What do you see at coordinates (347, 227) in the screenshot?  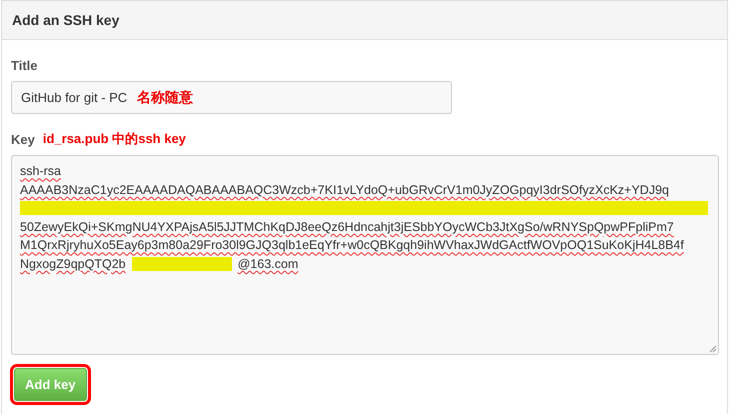 I see `key-text: 50ZewyEkQi+SKmgNU4YXPAjsA5l5JJTMChKqDJ8eeQz6Hdncahjt3jESbbYOycWCb3JtXgSo/wRNYSpQpwPFpliPm7` at bounding box center [347, 227].